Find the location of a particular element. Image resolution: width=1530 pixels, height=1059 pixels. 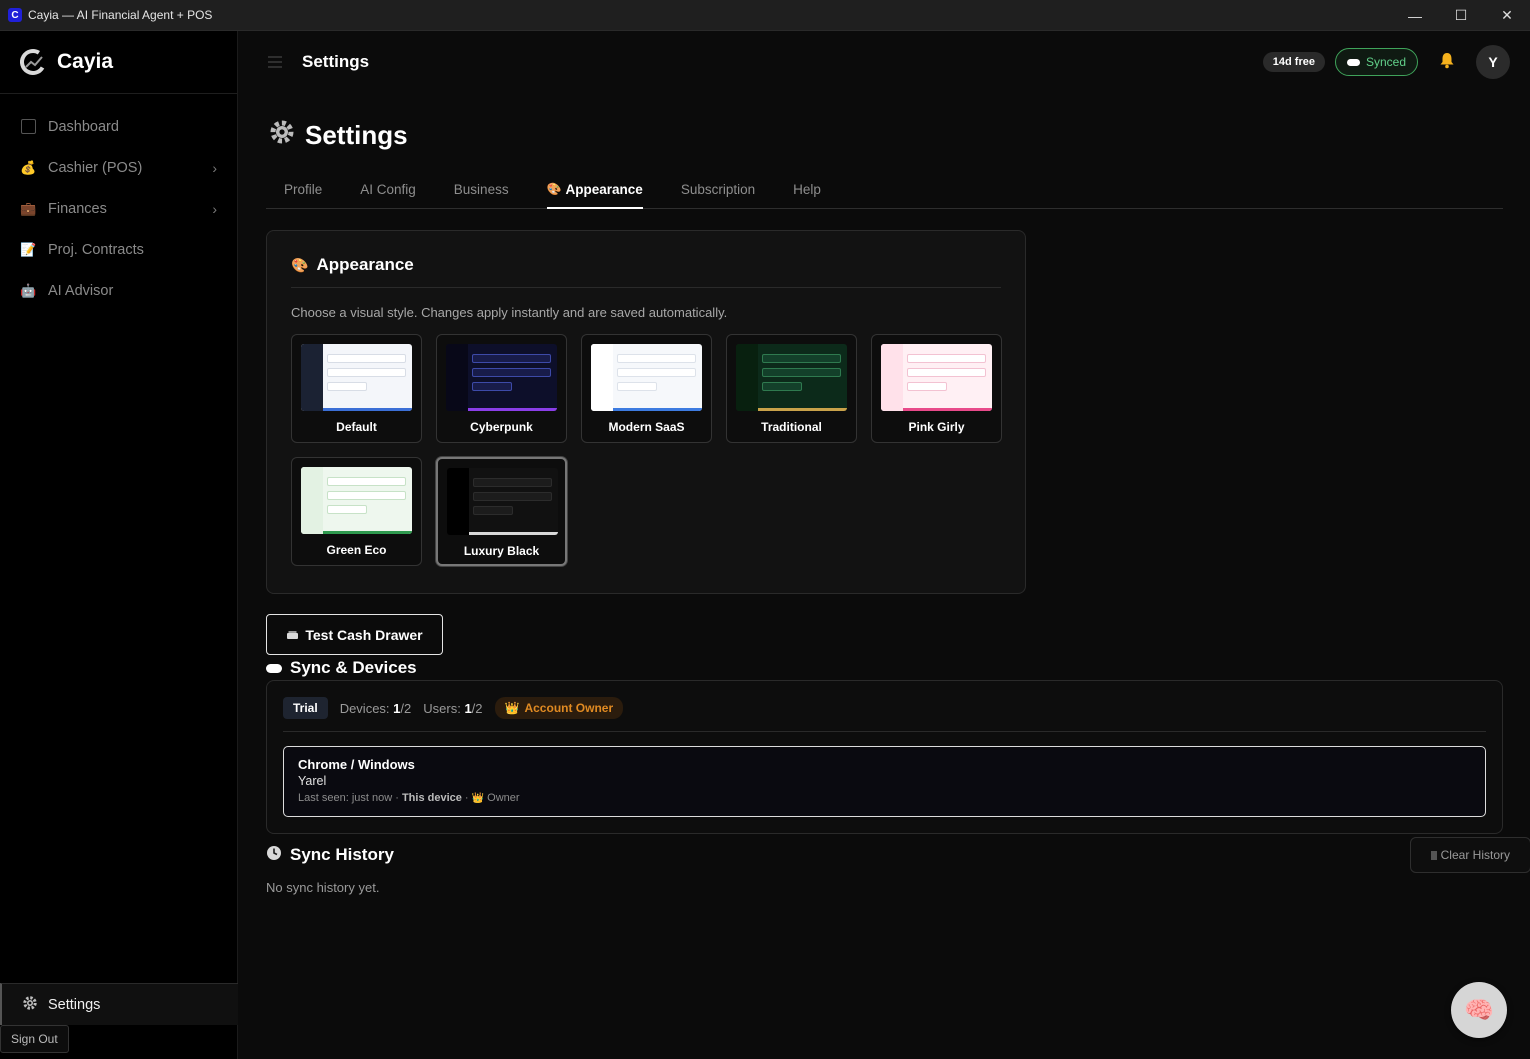

device-name: Chrome / Windows is located at coordinates (356, 764).